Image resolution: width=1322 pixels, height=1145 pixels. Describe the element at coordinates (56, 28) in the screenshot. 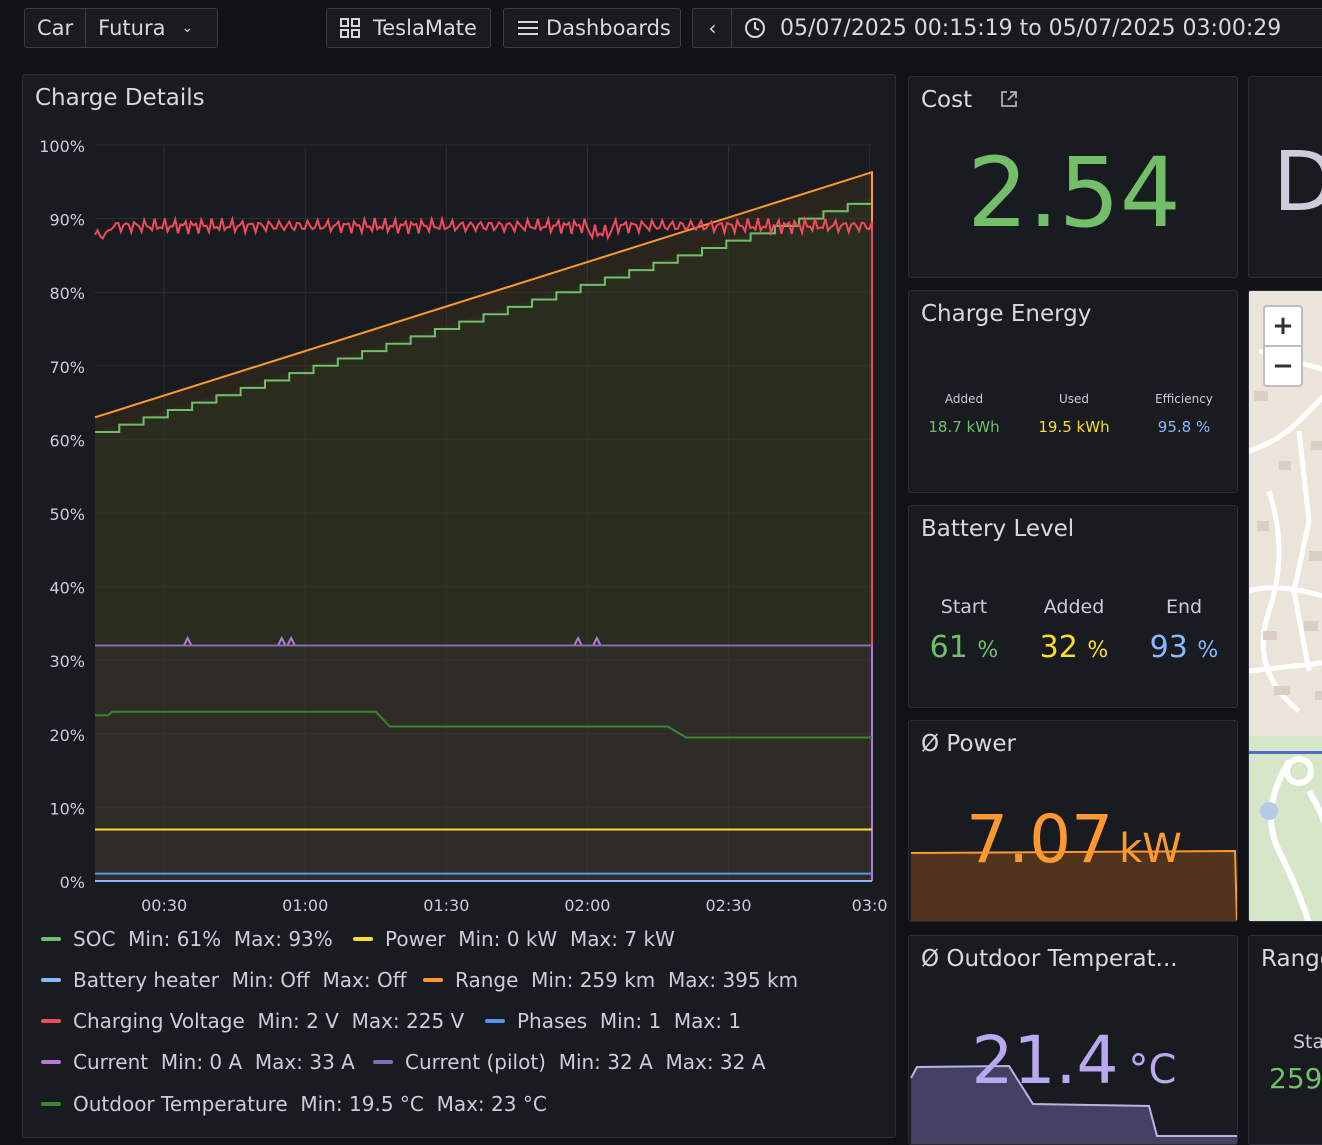

I see `car-variable-label: Car` at that location.